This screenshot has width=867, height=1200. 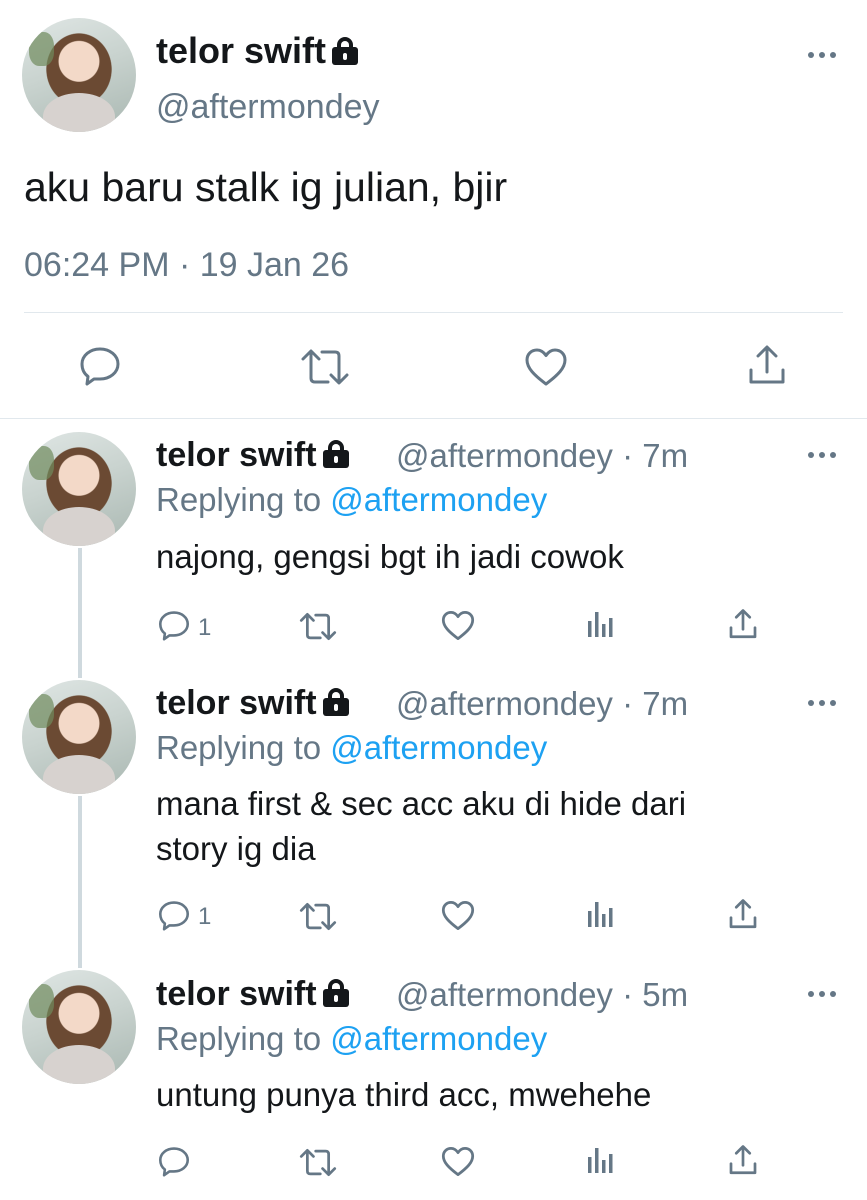 What do you see at coordinates (266, 187) in the screenshot?
I see `tweet-text: aku baru stalk ig julian, bjir` at bounding box center [266, 187].